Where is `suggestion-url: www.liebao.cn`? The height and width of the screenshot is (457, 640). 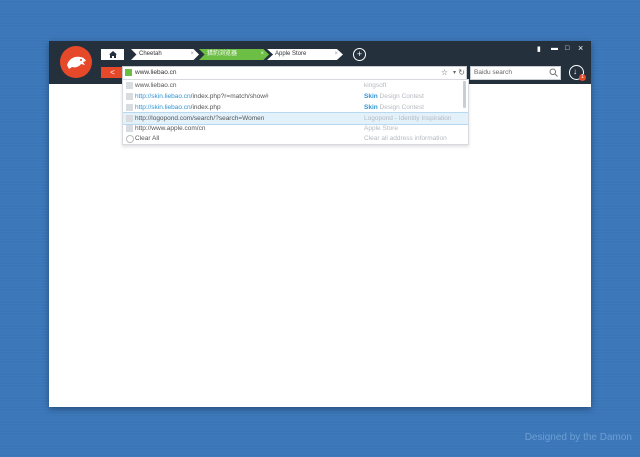
suggestion-url: www.liebao.cn is located at coordinates (156, 85).